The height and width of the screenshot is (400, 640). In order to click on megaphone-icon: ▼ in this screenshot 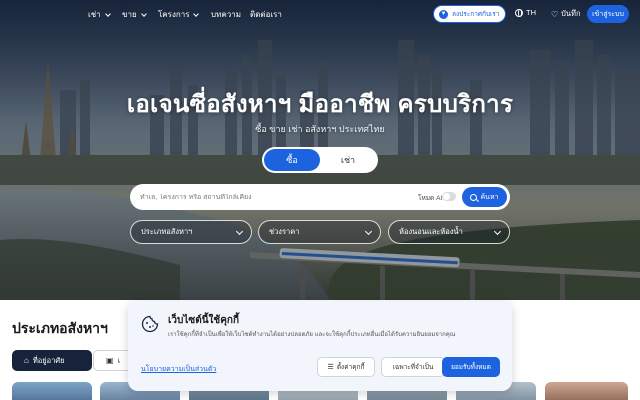, I will do `click(443, 14)`.